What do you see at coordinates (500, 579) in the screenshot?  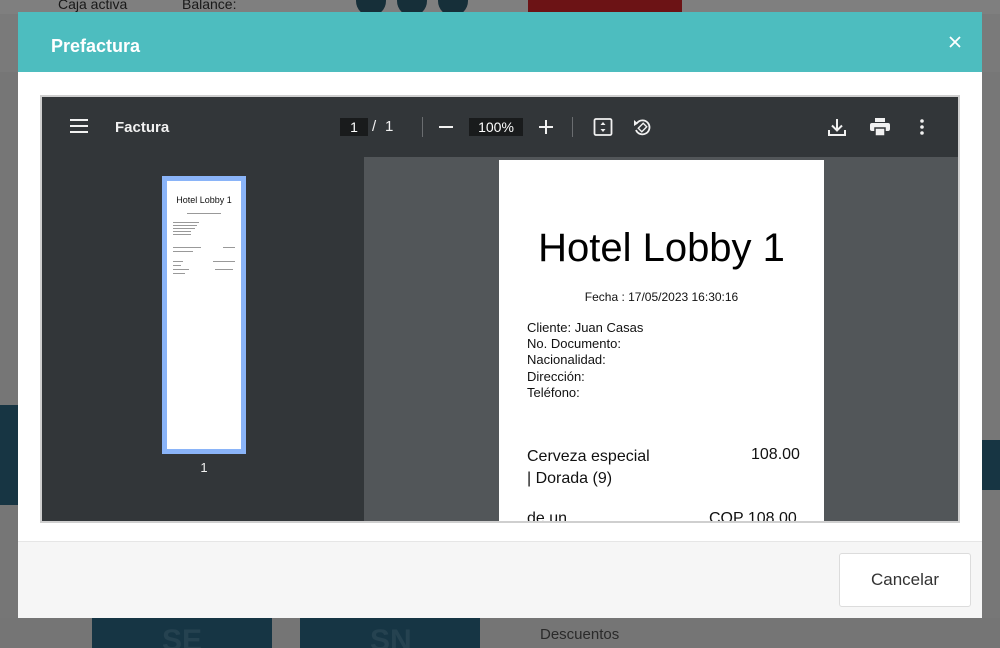 I see `modal-footer: Cancelar` at bounding box center [500, 579].